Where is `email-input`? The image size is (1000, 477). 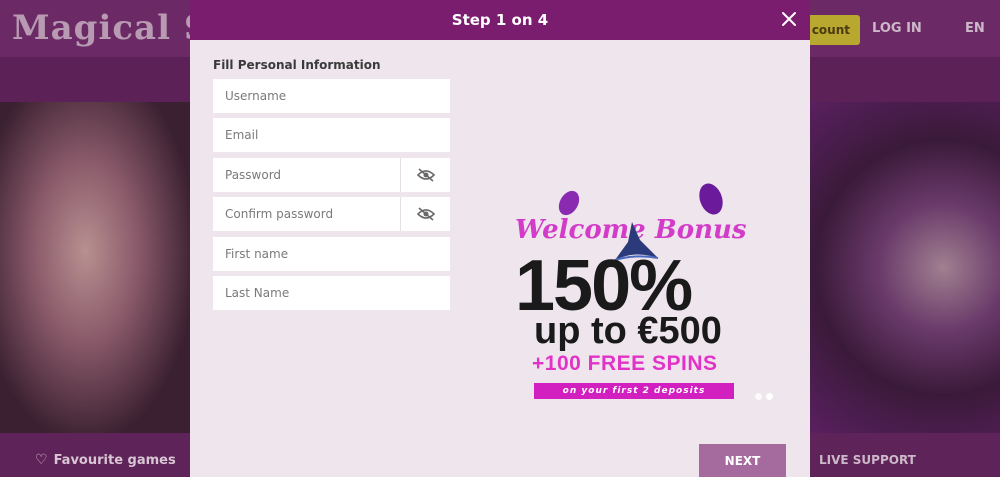
email-input is located at coordinates (331, 135).